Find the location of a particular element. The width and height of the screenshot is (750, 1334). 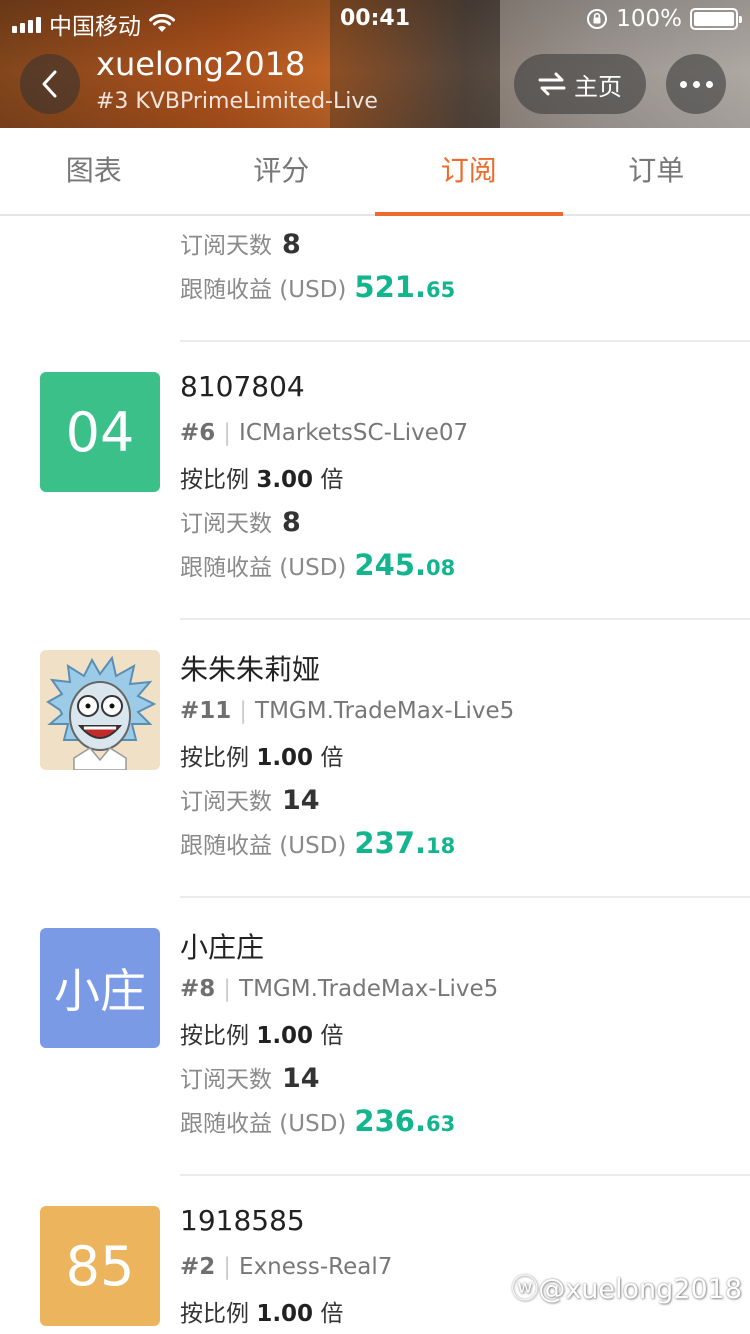

tab-orders: 订单 is located at coordinates (656, 171).